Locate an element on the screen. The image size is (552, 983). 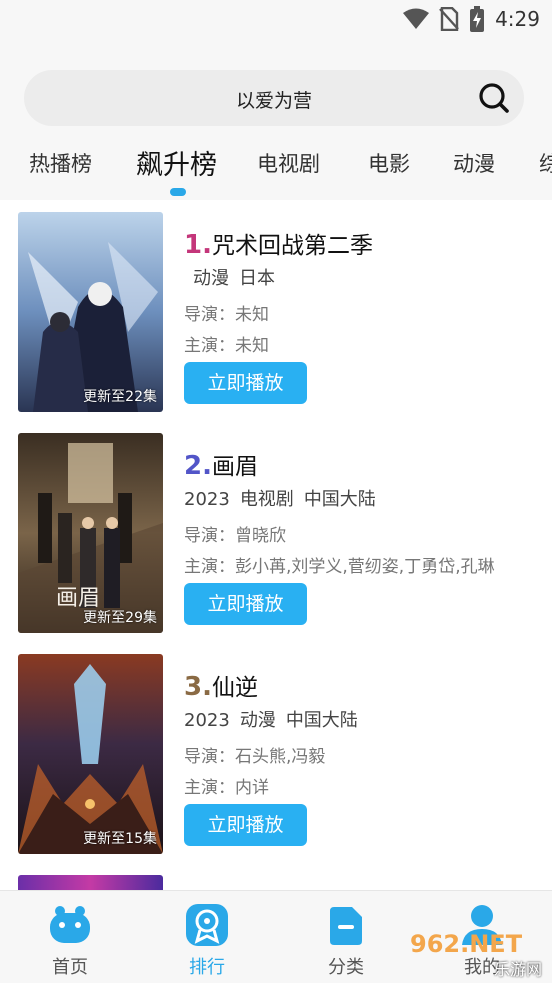
item-title: 3.仙逆 is located at coordinates (221, 685).